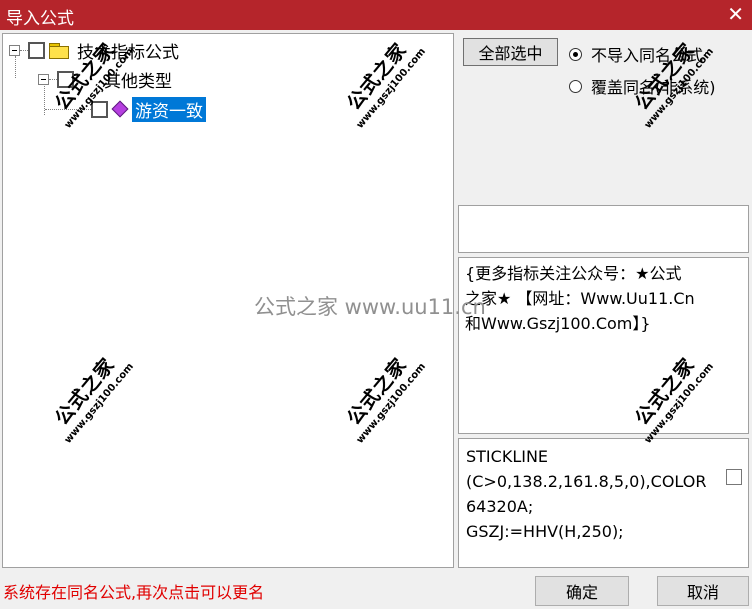  I want to click on folder-icon, so click(59, 50).